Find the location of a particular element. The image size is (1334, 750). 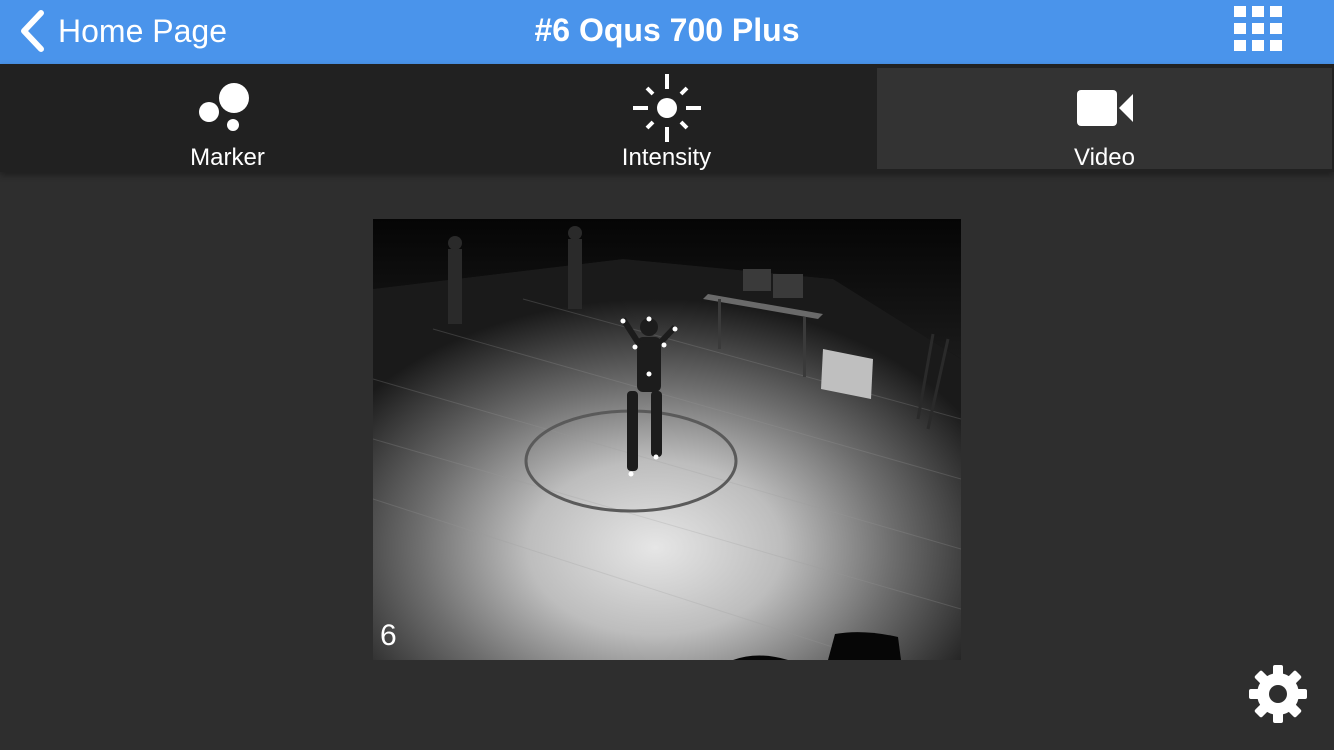

grid-icon is located at coordinates (1258, 34).